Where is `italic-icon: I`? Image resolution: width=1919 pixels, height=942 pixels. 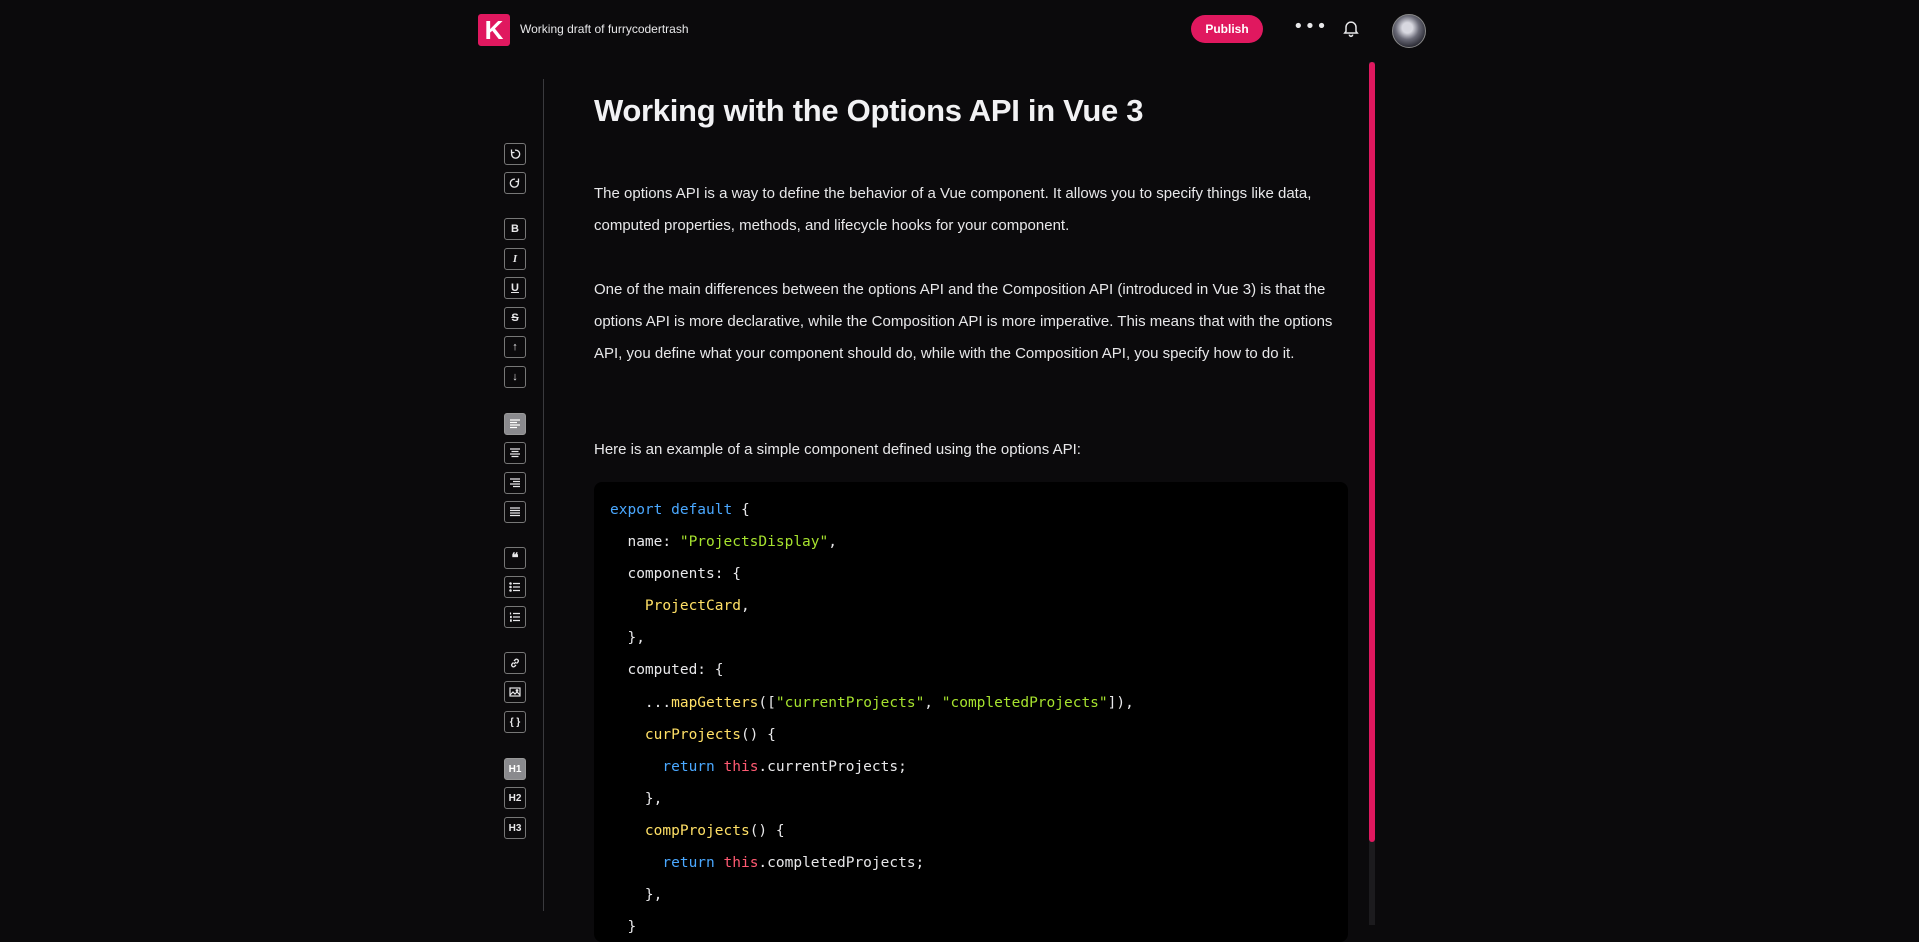
italic-icon: I is located at coordinates (515, 259).